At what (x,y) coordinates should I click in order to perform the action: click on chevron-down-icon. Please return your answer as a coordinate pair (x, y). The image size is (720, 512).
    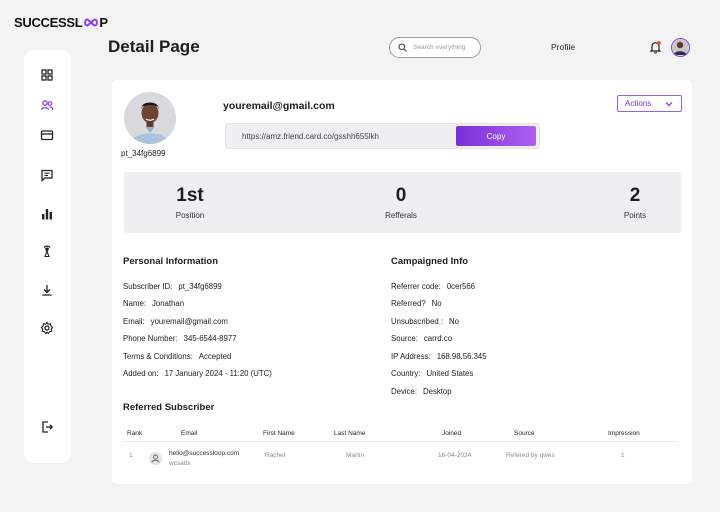
    Looking at the image, I should click on (669, 104).